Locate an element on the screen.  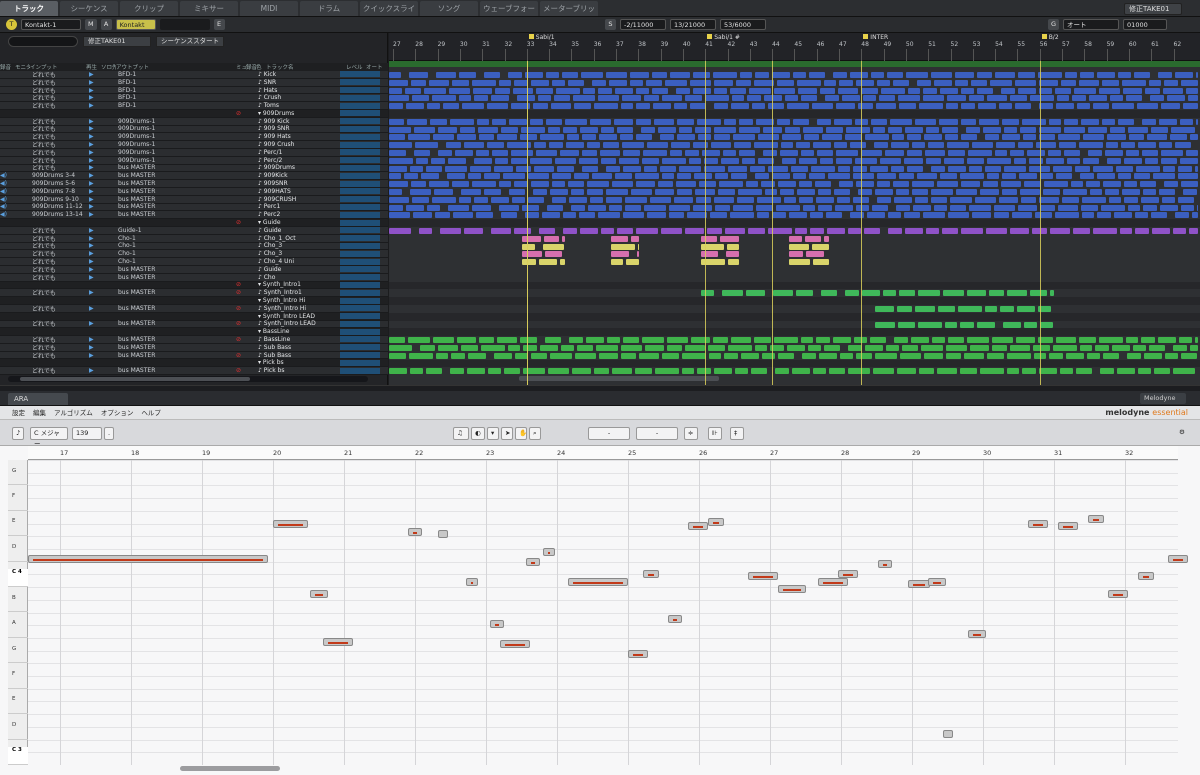
track-row: どれでも ▶ bus MASTER ⊘ ♪ Pick bs is located at coordinates (194, 371).